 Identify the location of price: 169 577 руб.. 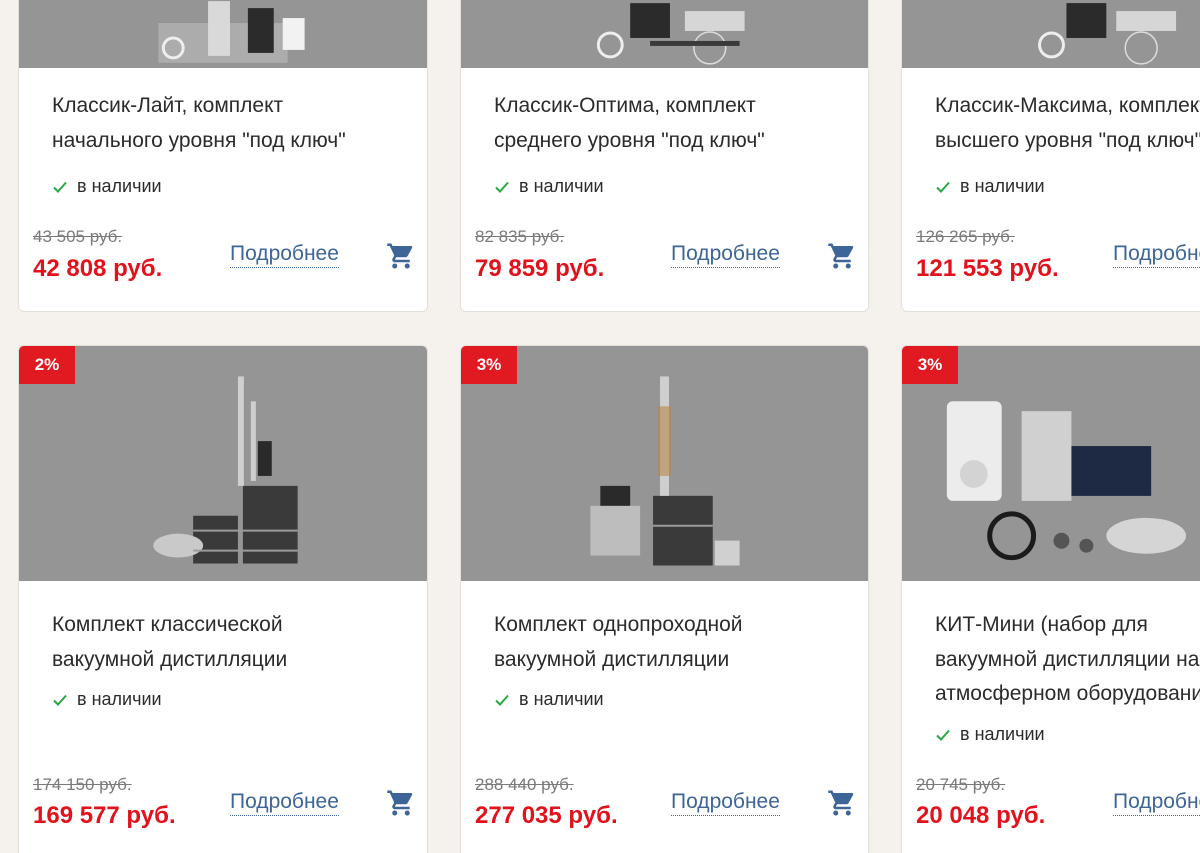
(104, 815).